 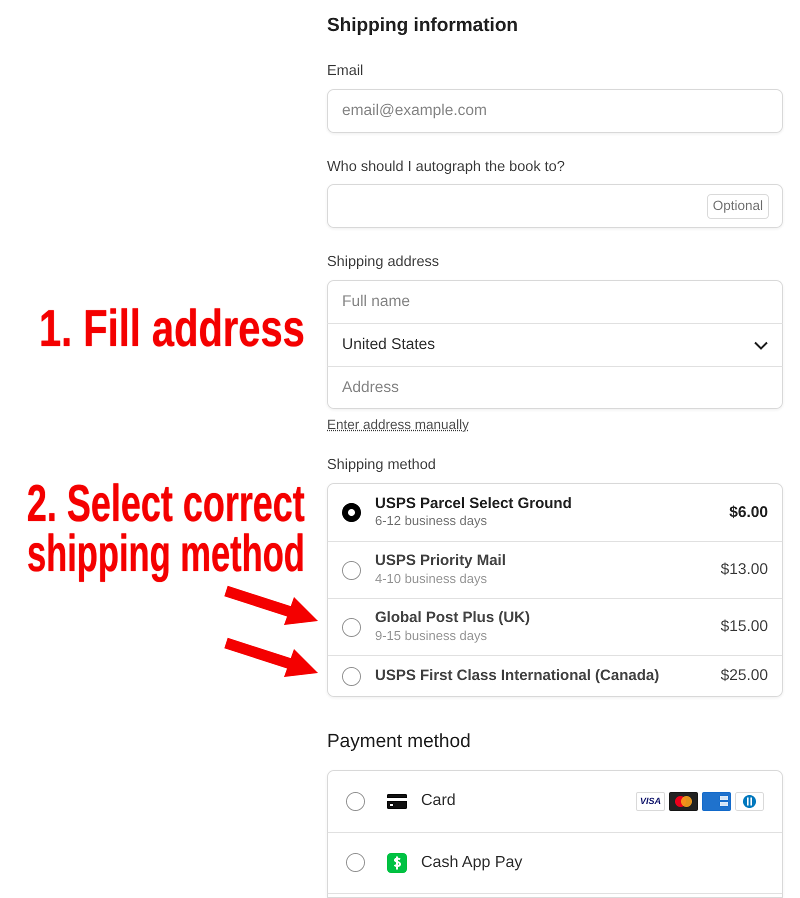 I want to click on visa-logo: VISA, so click(x=650, y=801).